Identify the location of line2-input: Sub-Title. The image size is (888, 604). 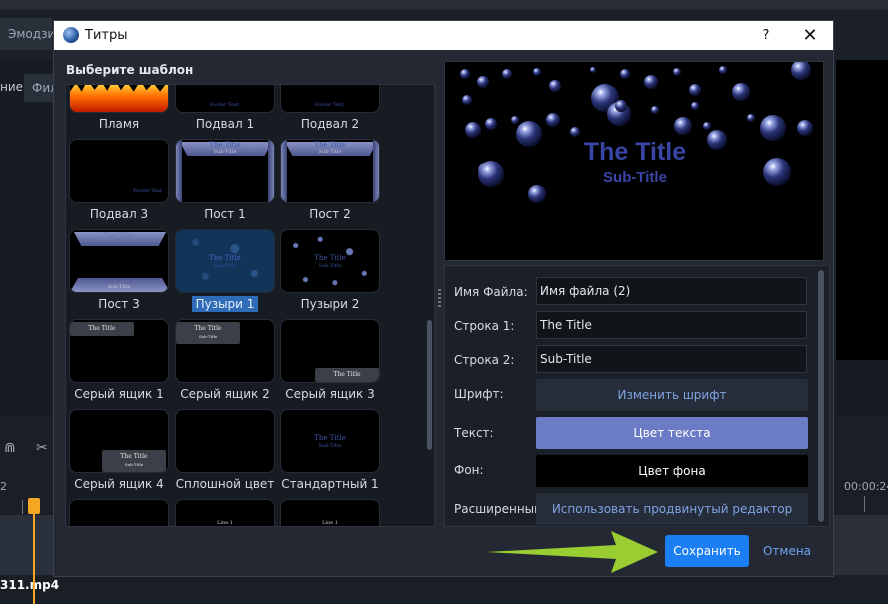
(671, 359).